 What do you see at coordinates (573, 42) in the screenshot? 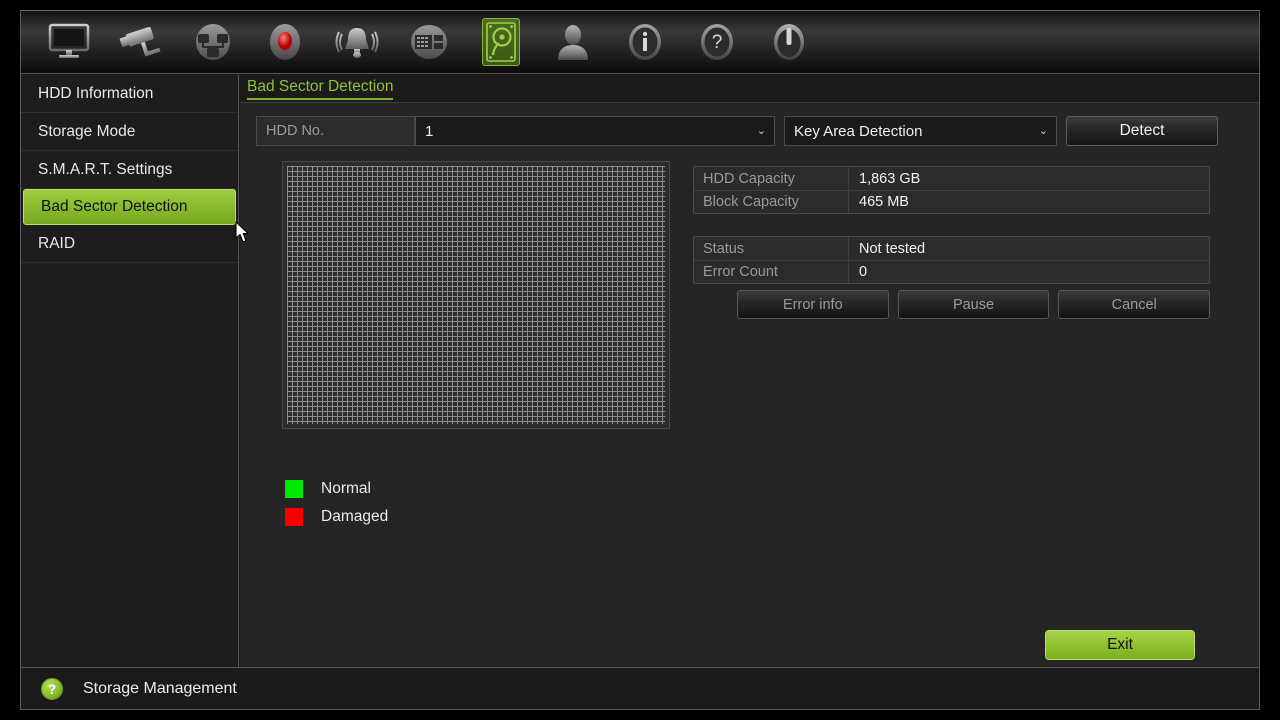
I see `user-icon` at bounding box center [573, 42].